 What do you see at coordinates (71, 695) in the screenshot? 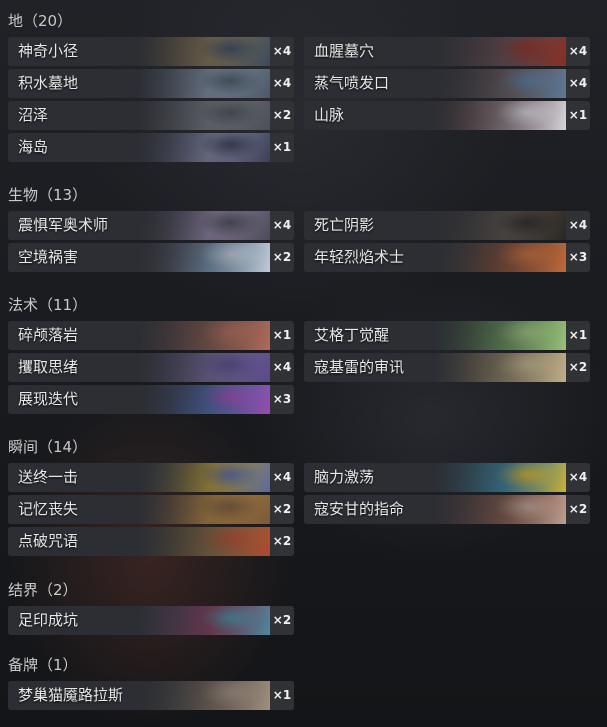
I see `card-name: 梦巢猫魇路拉斯` at bounding box center [71, 695].